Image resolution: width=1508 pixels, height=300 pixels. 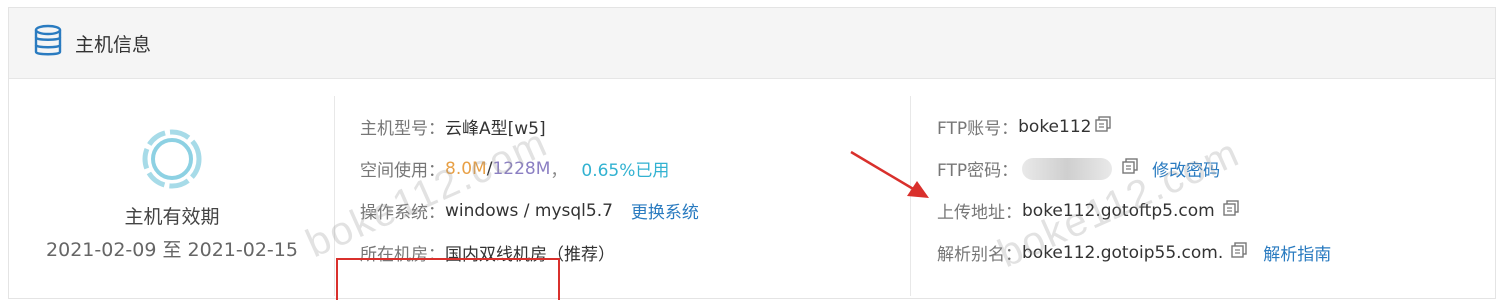 What do you see at coordinates (521, 168) in the screenshot?
I see `space-total-value: 1228M` at bounding box center [521, 168].